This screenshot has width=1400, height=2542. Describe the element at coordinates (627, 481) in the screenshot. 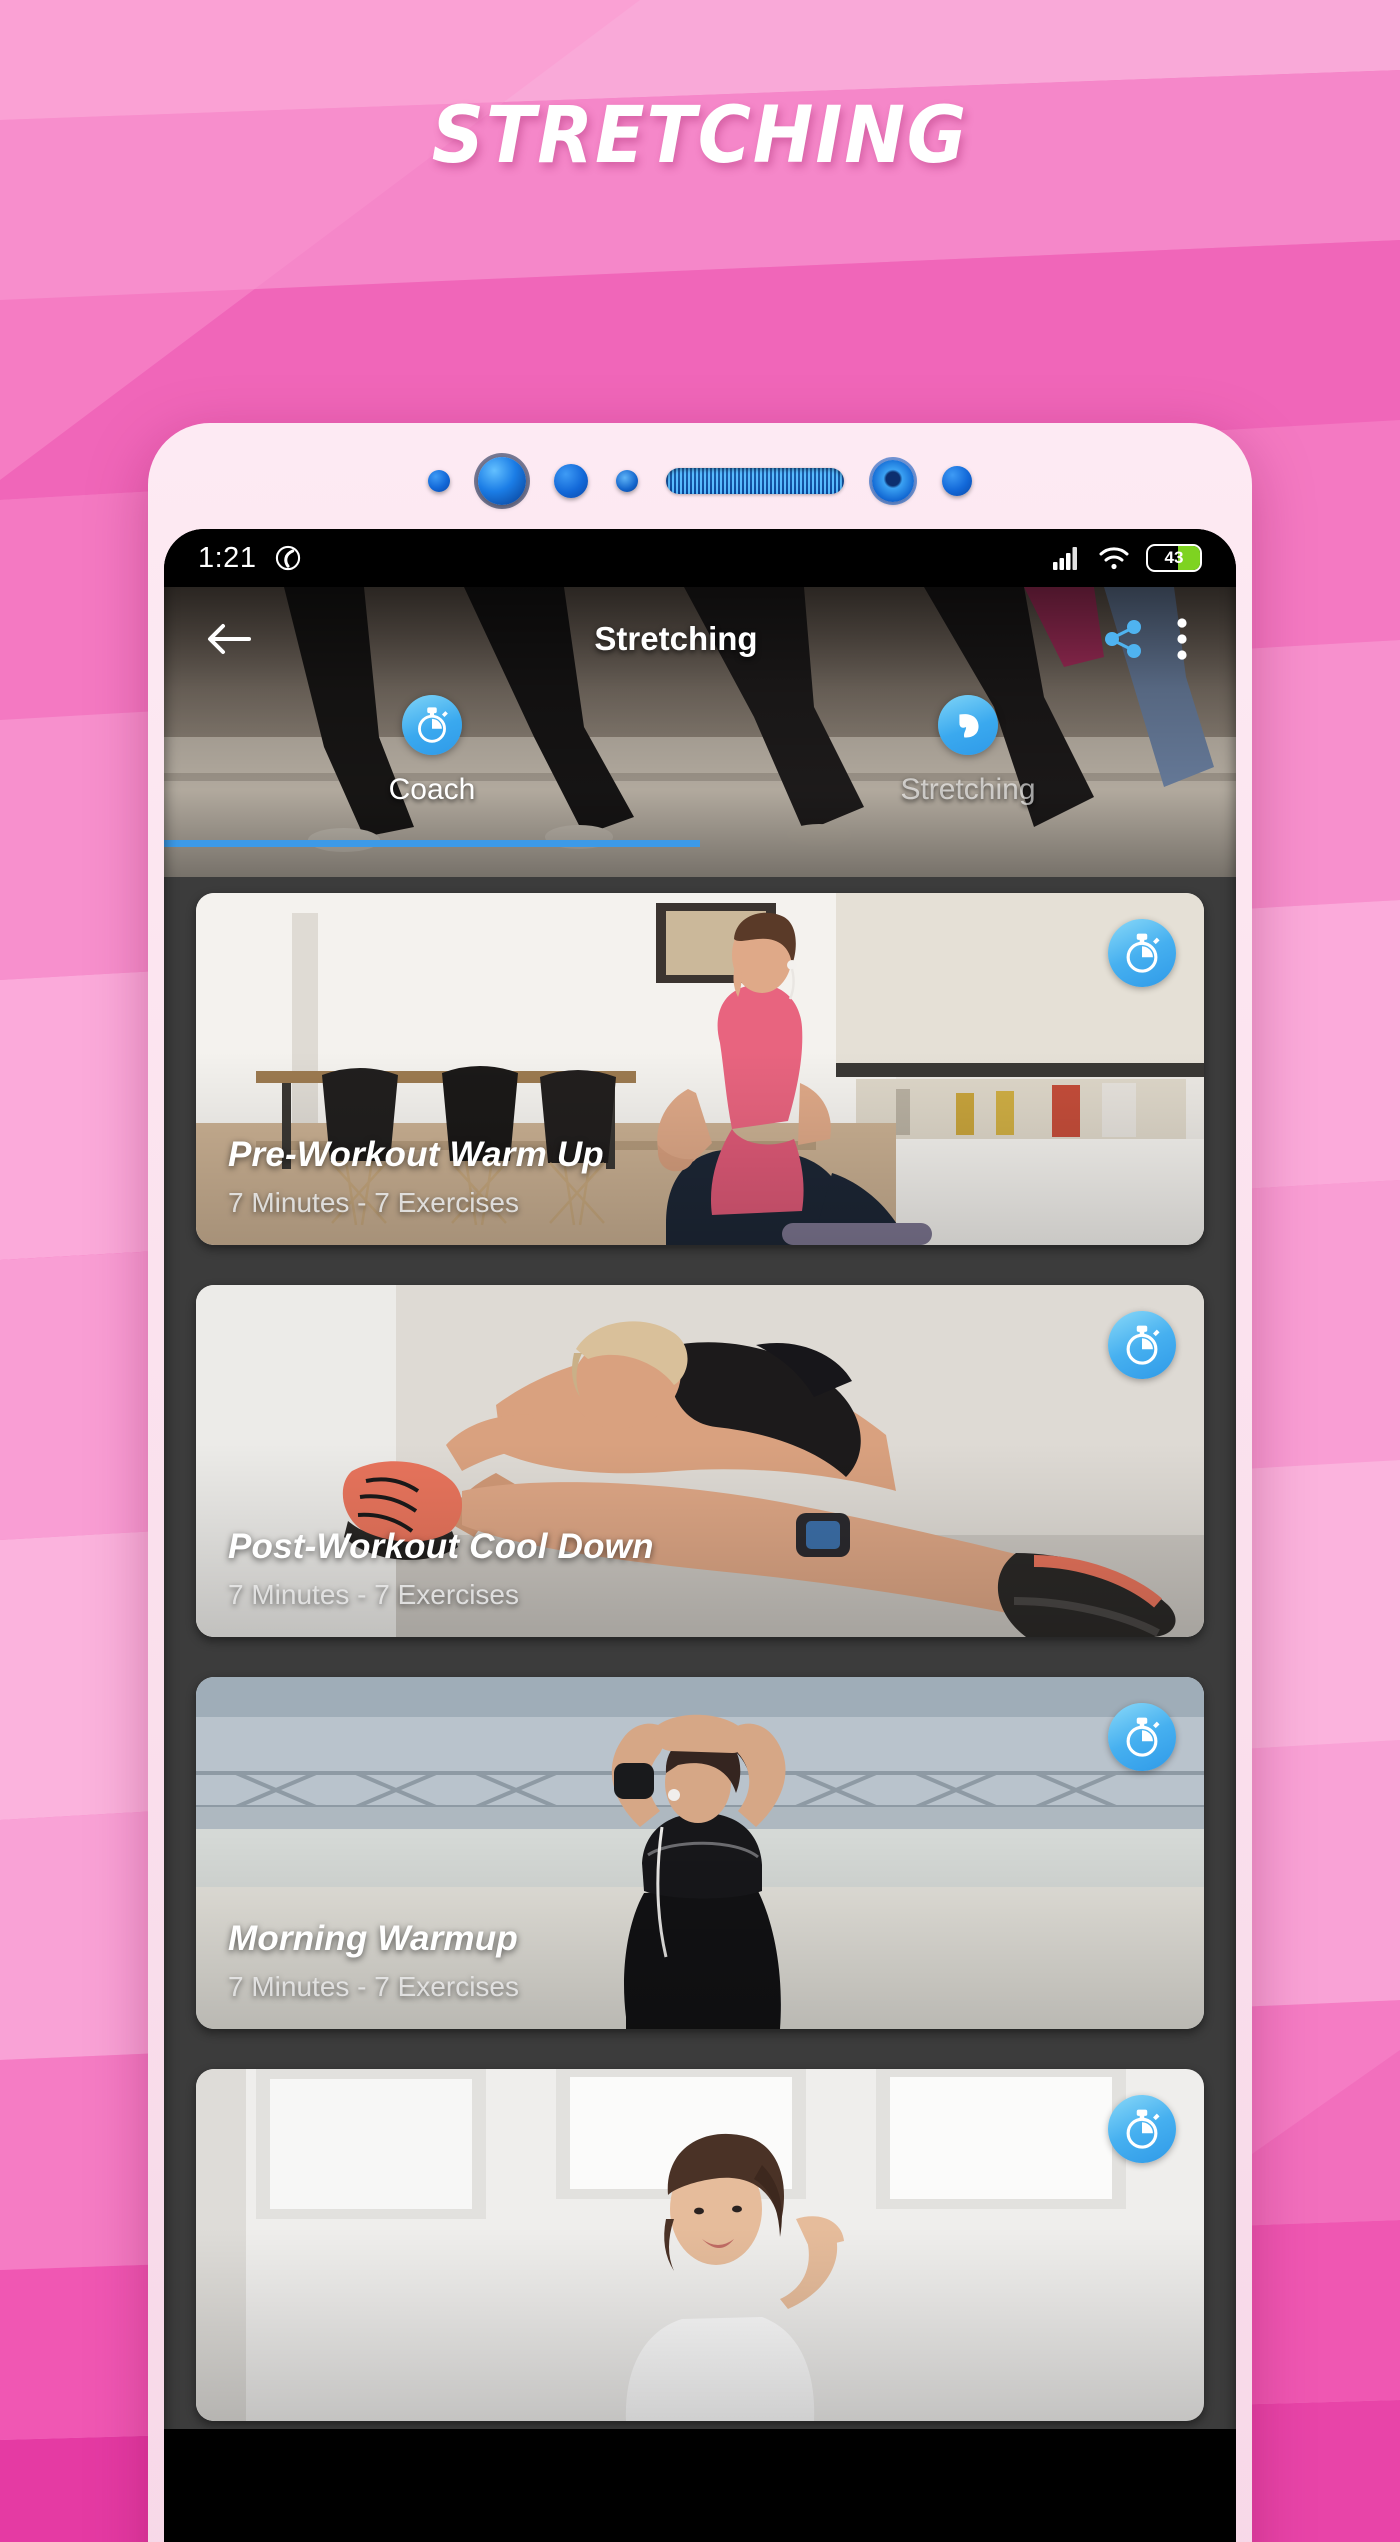

I see `proximity-dot-icon` at that location.